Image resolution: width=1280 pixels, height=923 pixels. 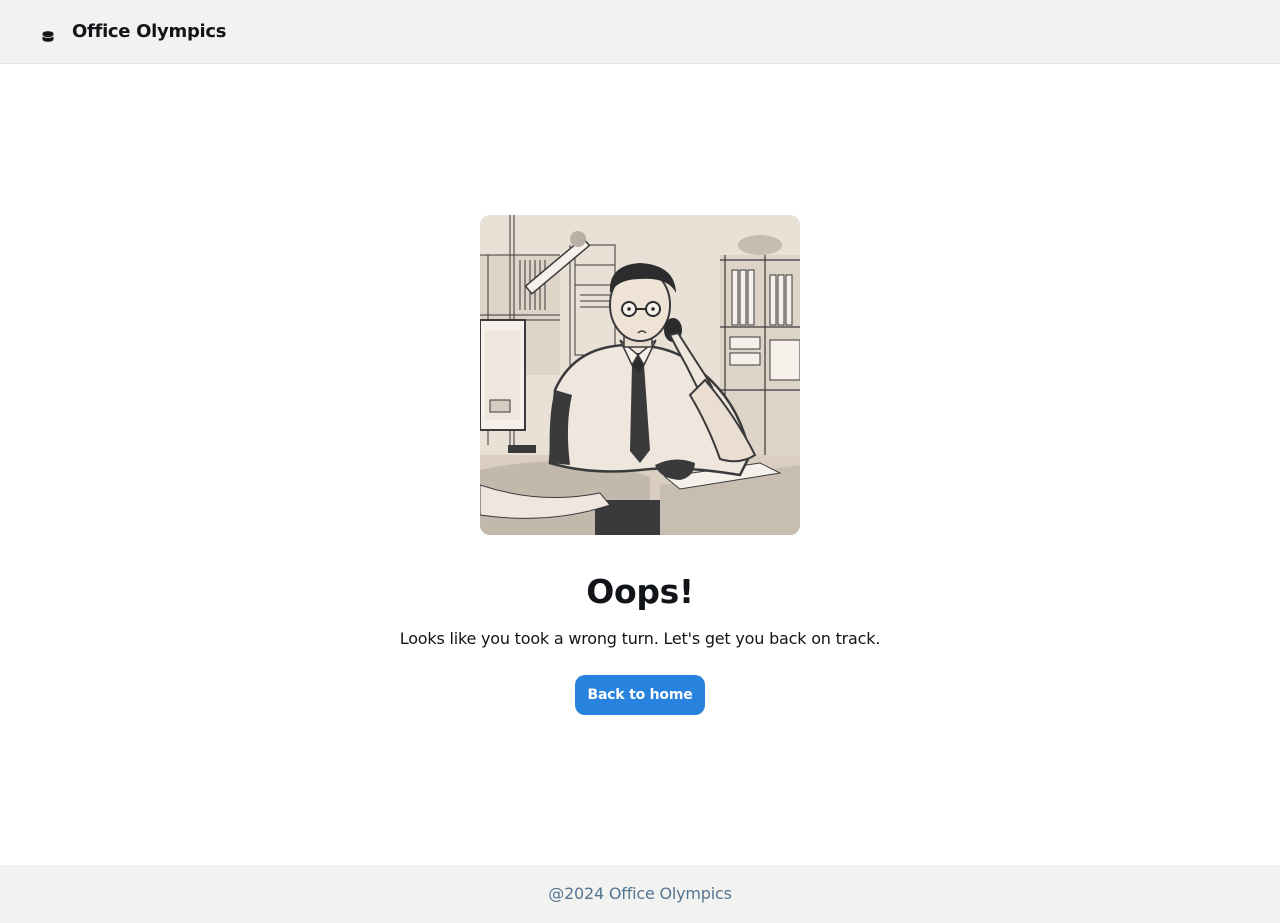 I want to click on error-heading: Oops!, so click(x=640, y=591).